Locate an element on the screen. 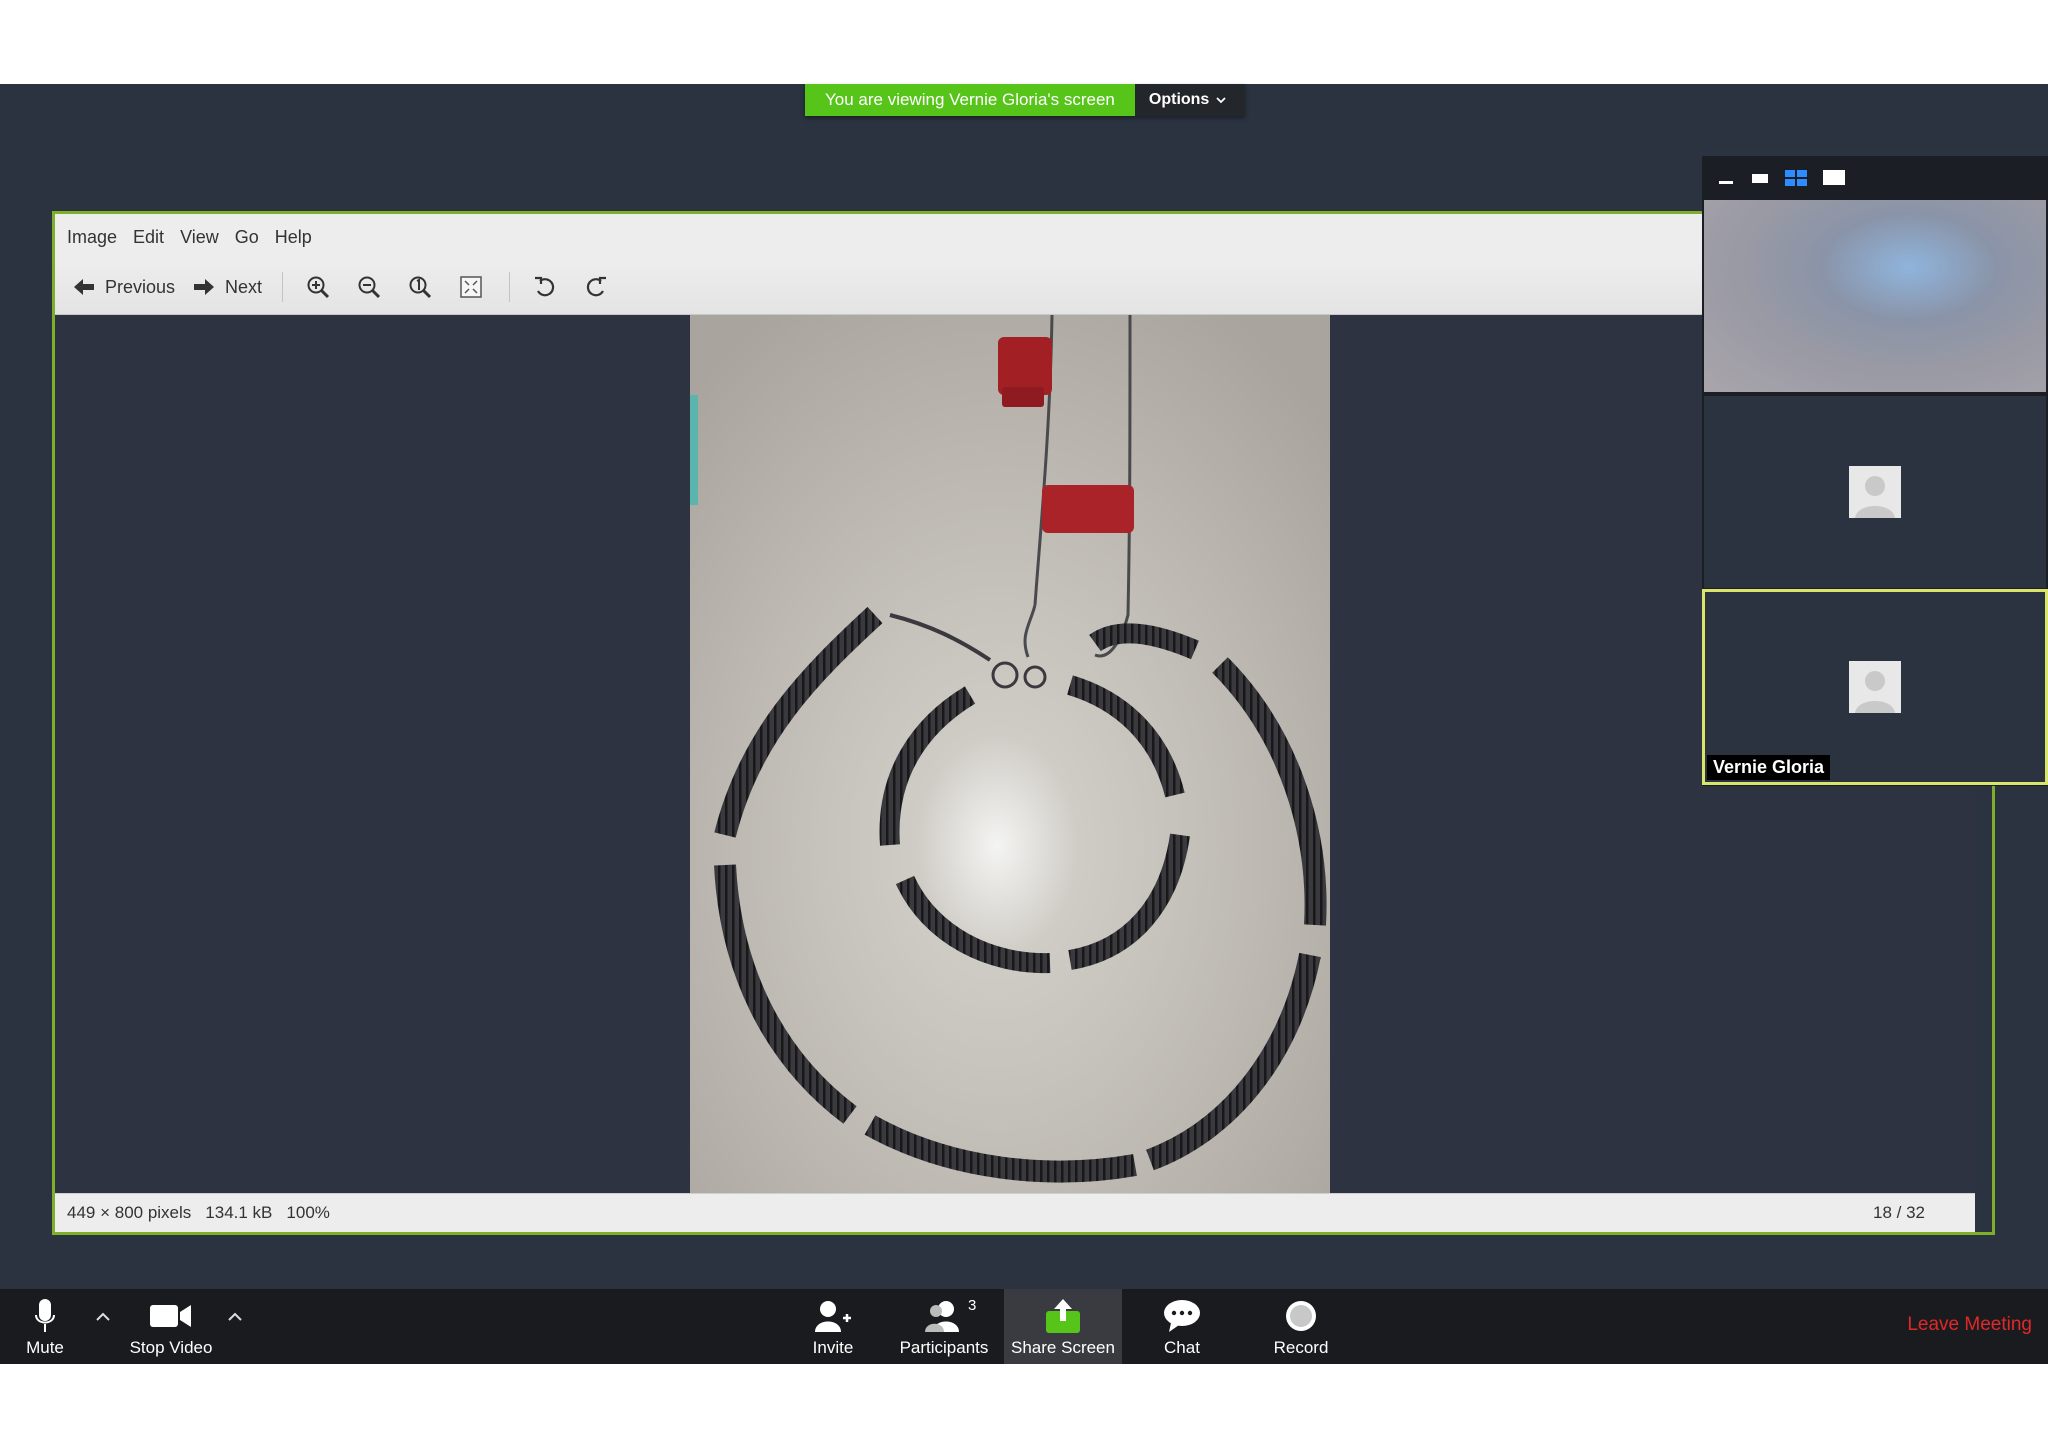 This screenshot has width=2048, height=1447. arrow-right-icon is located at coordinates (204, 287).